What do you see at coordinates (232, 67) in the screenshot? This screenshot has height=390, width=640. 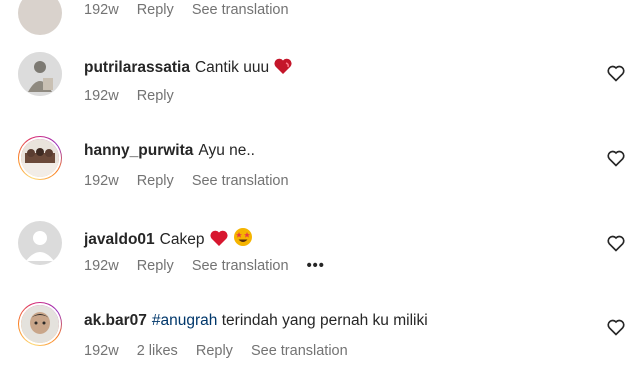 I see `comment-text: Cantik uuu` at bounding box center [232, 67].